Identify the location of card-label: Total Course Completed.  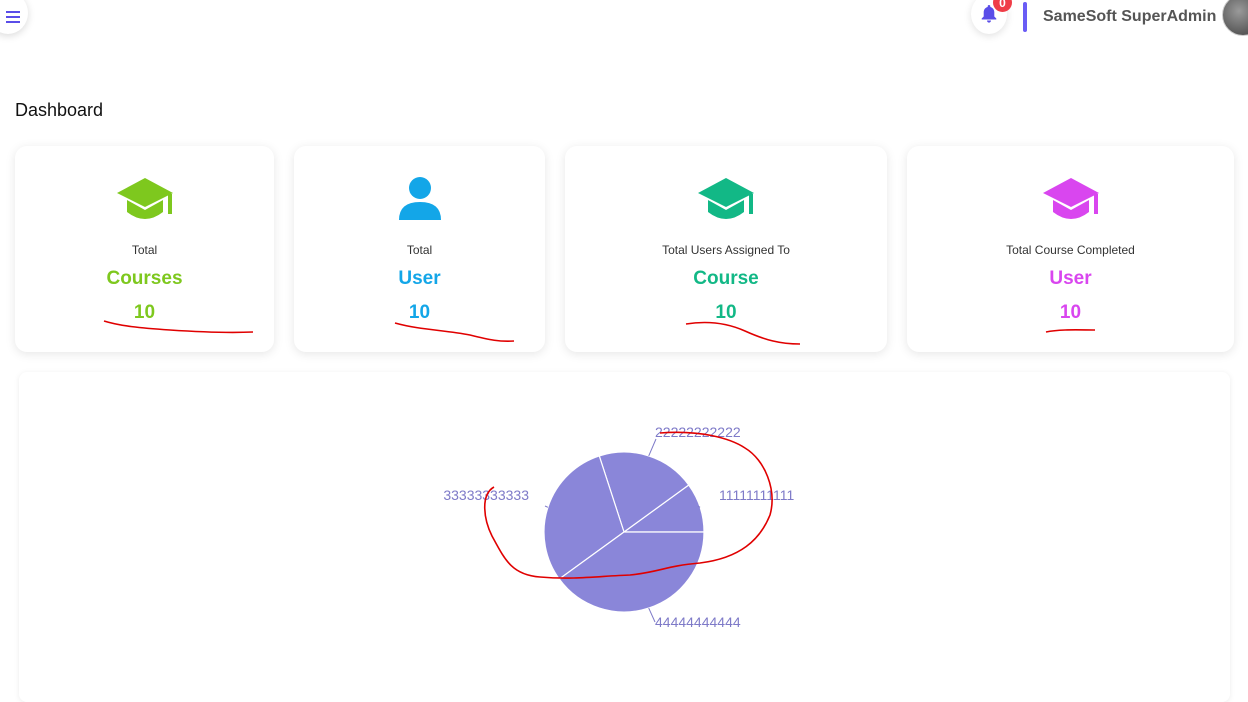
(1070, 250).